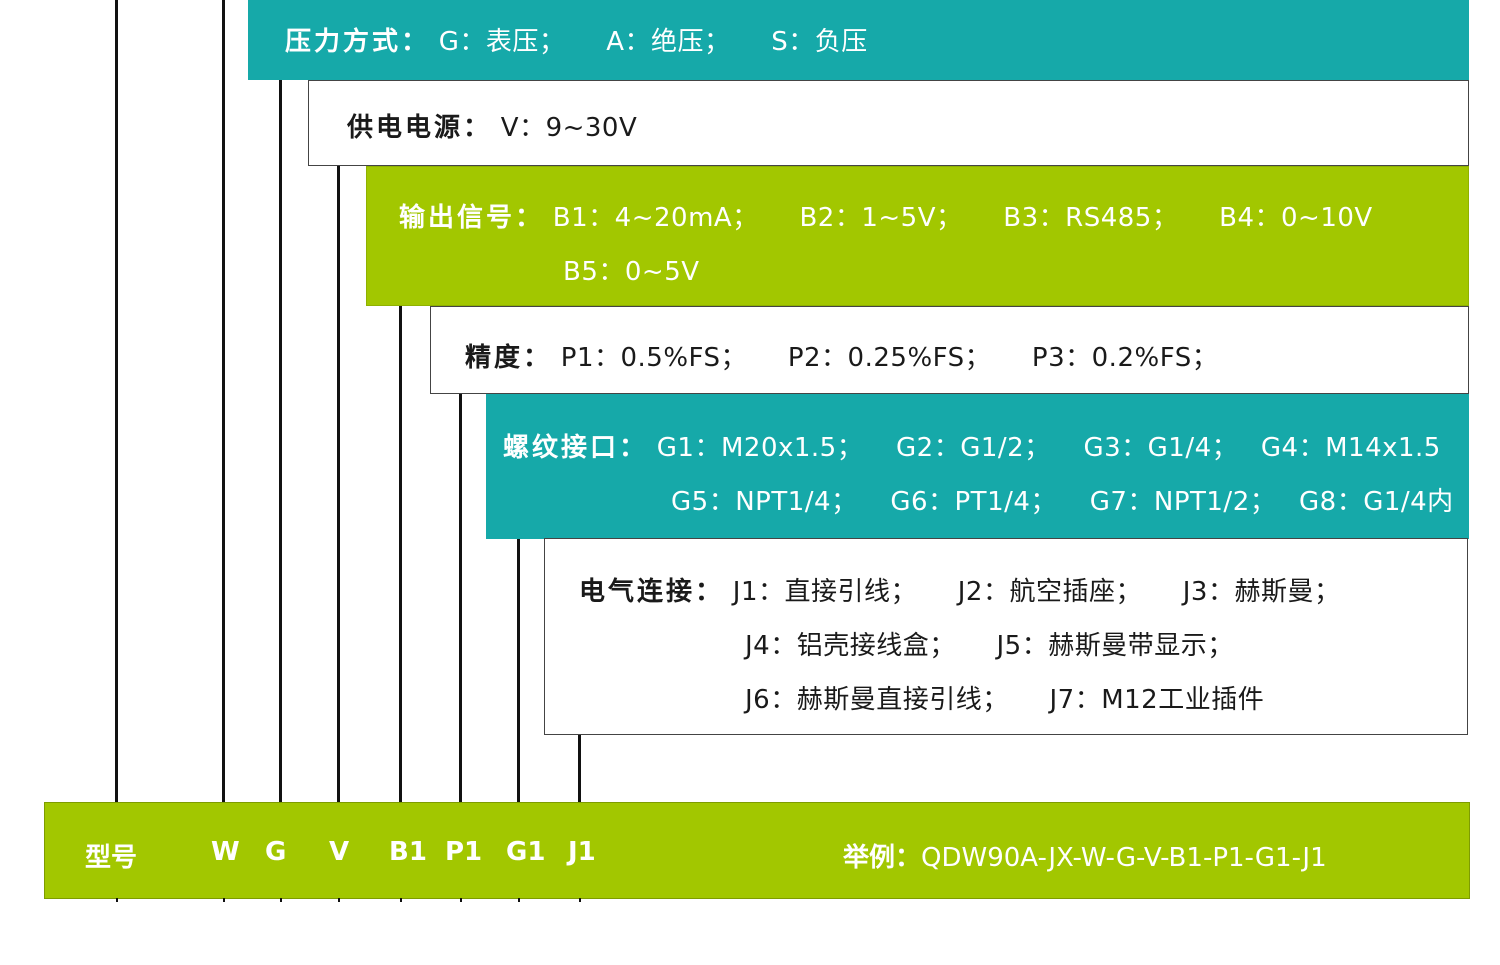 Image resolution: width=1500 pixels, height=965 pixels. I want to click on pressure-mode-box: 压力方式： G：表压； A：绝压； S：负压, so click(858, 40).